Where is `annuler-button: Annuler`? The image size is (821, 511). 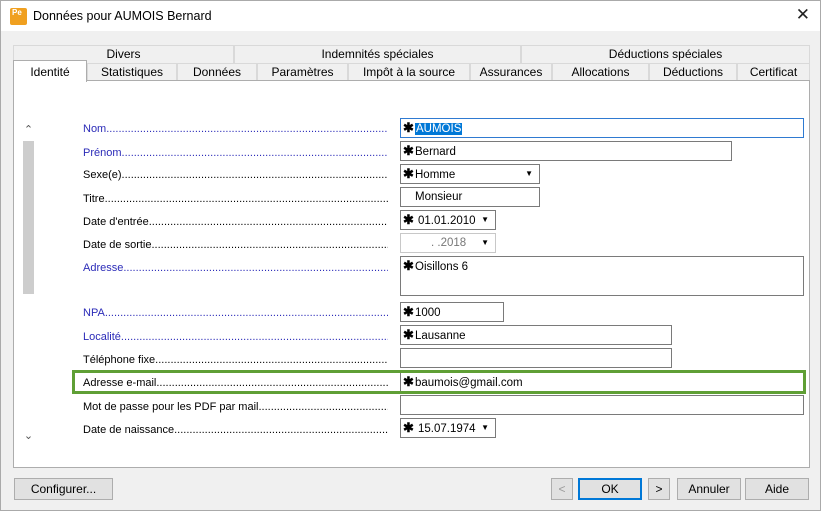
annuler-button: Annuler is located at coordinates (709, 489).